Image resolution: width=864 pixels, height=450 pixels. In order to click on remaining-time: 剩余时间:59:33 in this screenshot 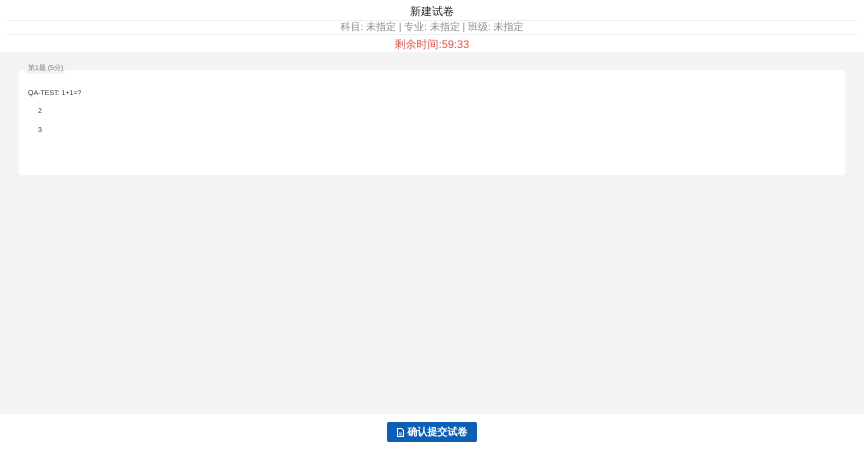, I will do `click(432, 45)`.